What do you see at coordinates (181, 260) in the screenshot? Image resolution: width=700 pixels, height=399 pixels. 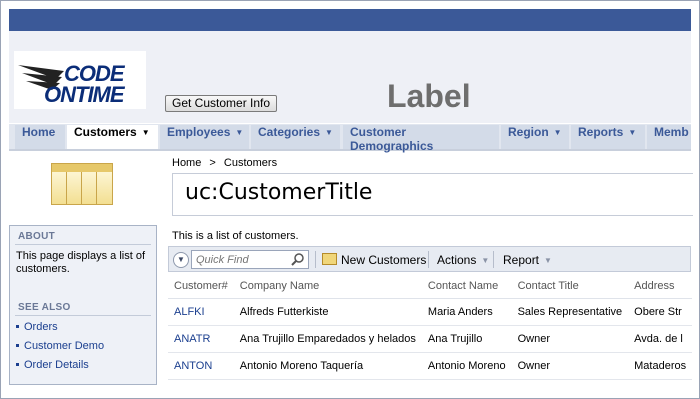 I see `view-selector-chevron-icon: ▼` at bounding box center [181, 260].